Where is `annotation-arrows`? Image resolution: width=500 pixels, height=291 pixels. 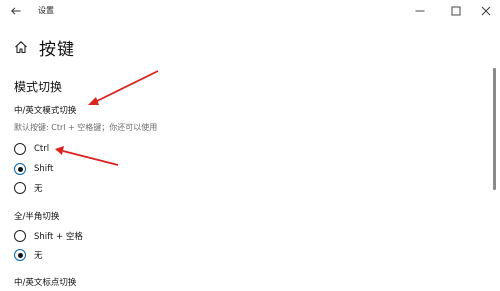
annotation-arrows is located at coordinates (107, 118).